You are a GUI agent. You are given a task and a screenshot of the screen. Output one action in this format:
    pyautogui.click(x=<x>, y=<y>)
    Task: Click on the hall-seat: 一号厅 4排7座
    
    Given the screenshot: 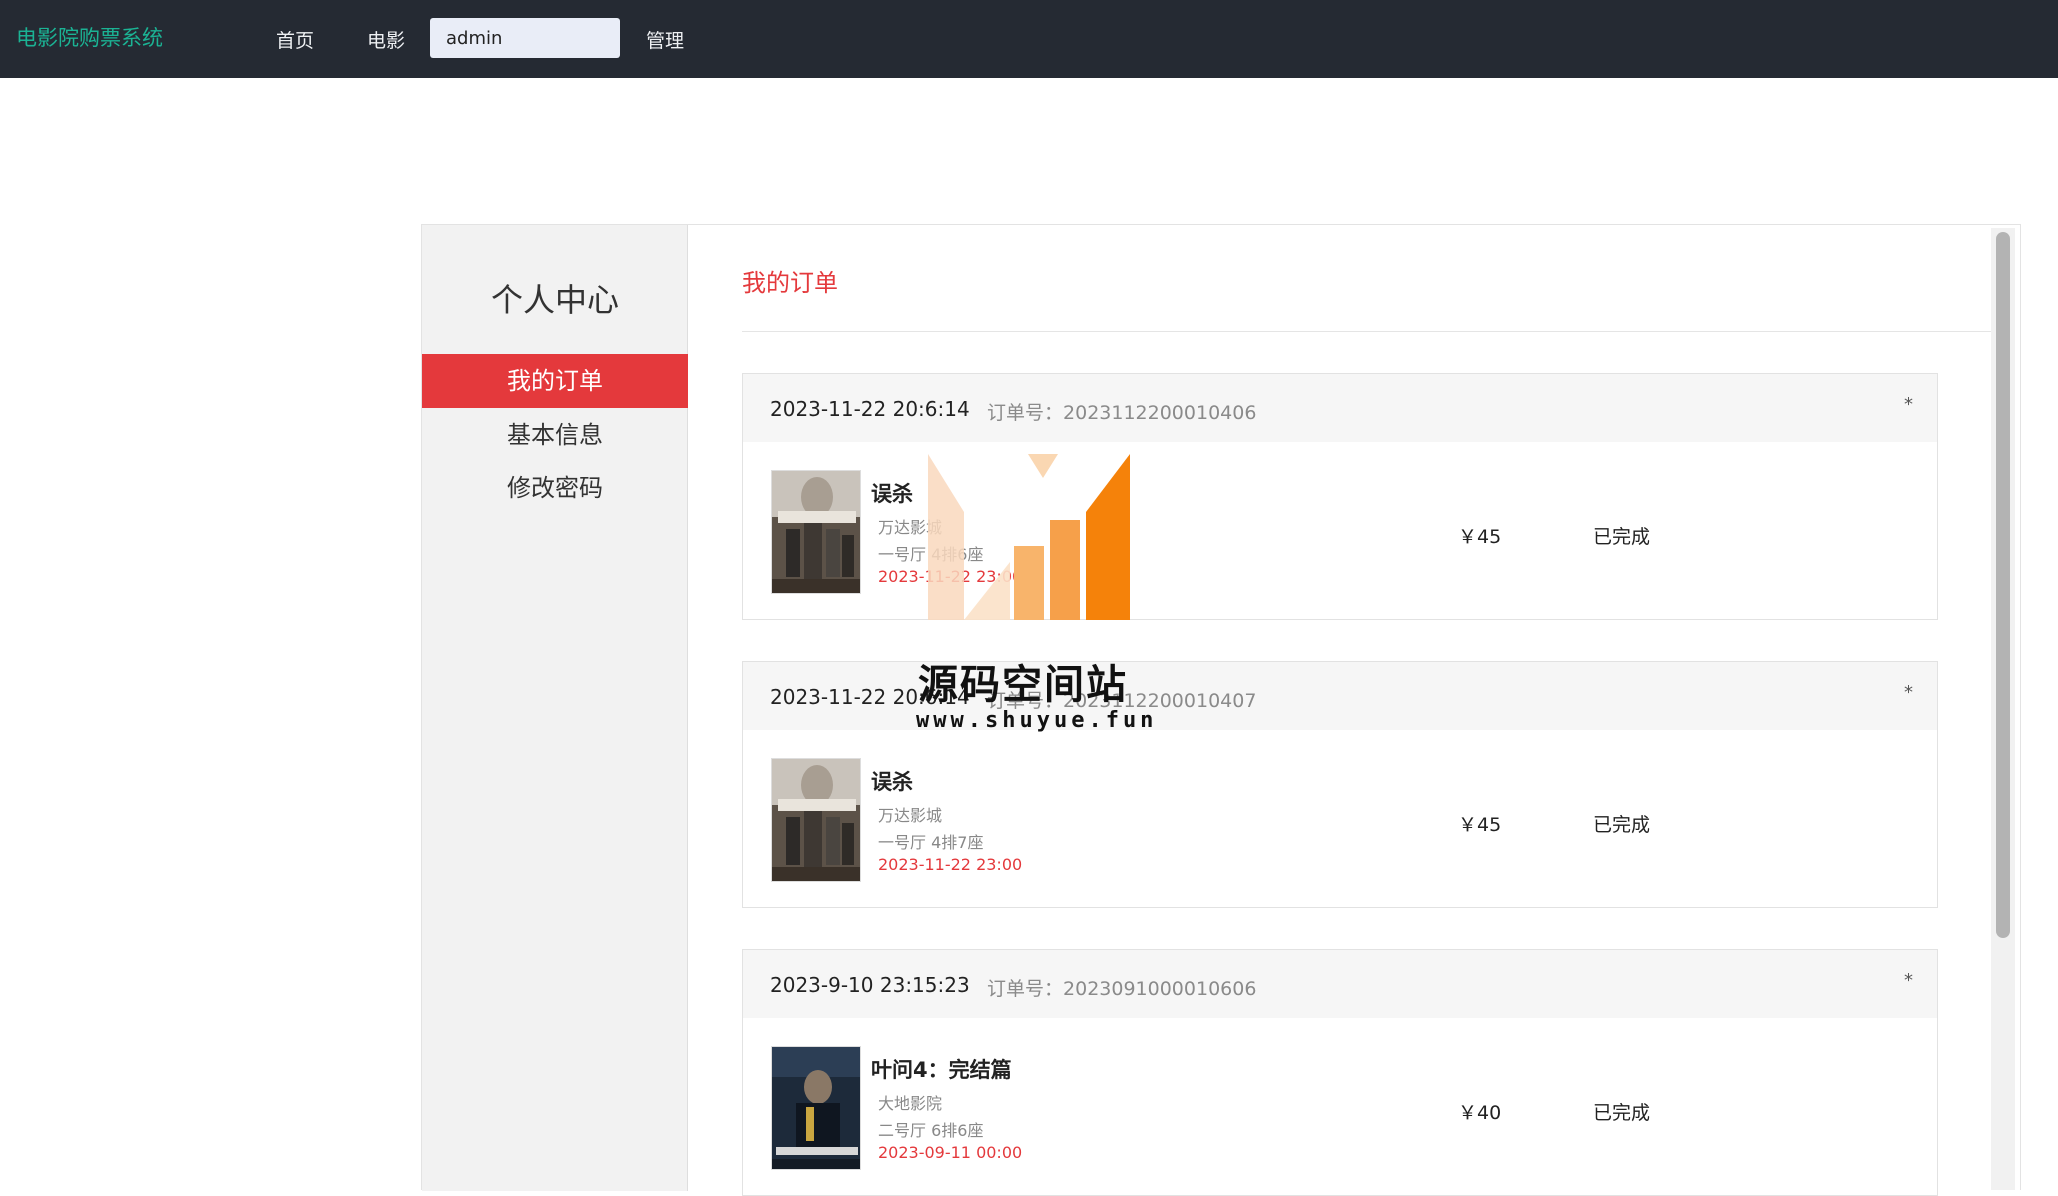 What is the action you would take?
    pyautogui.click(x=931, y=842)
    